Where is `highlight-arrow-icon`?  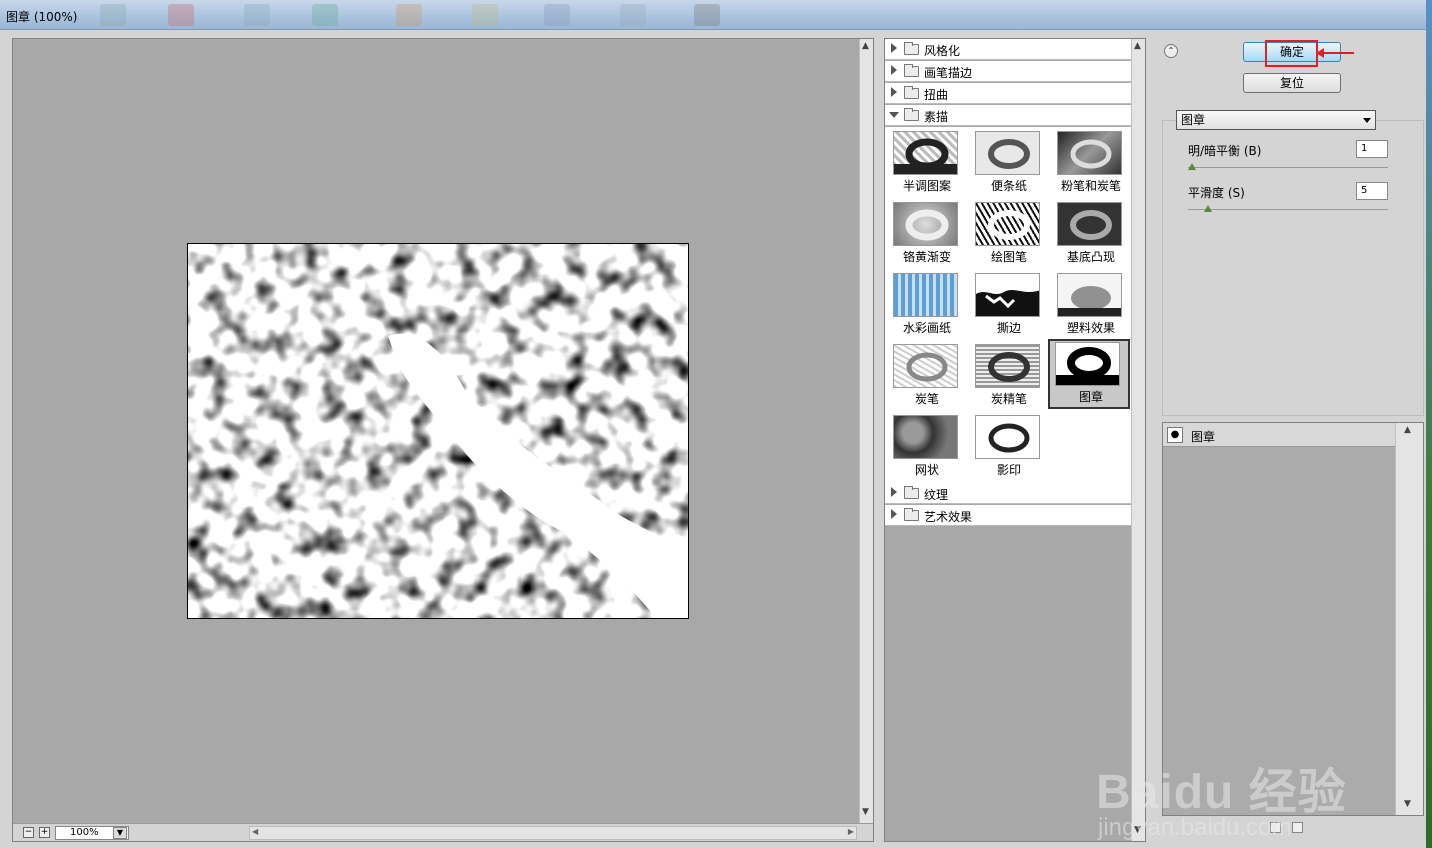
highlight-arrow-icon is located at coordinates (1335, 53).